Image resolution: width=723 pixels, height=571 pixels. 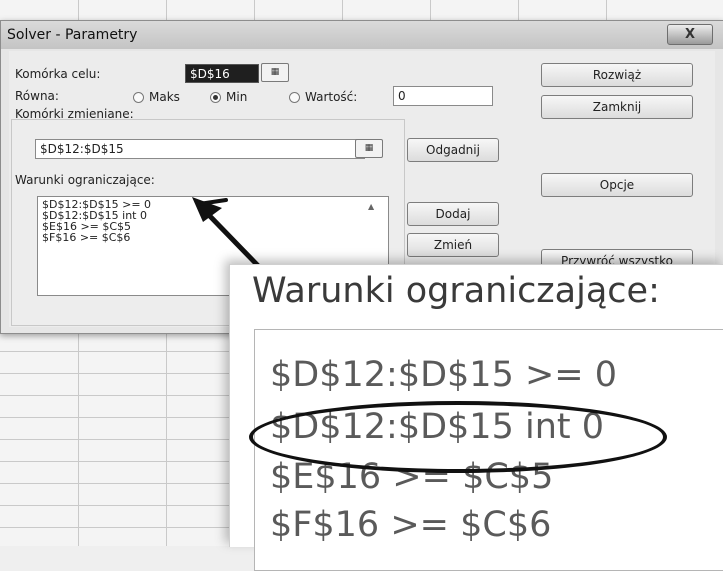 What do you see at coordinates (411, 525) in the screenshot?
I see `zoom-constraint-line: $F$16 >= $C$6` at bounding box center [411, 525].